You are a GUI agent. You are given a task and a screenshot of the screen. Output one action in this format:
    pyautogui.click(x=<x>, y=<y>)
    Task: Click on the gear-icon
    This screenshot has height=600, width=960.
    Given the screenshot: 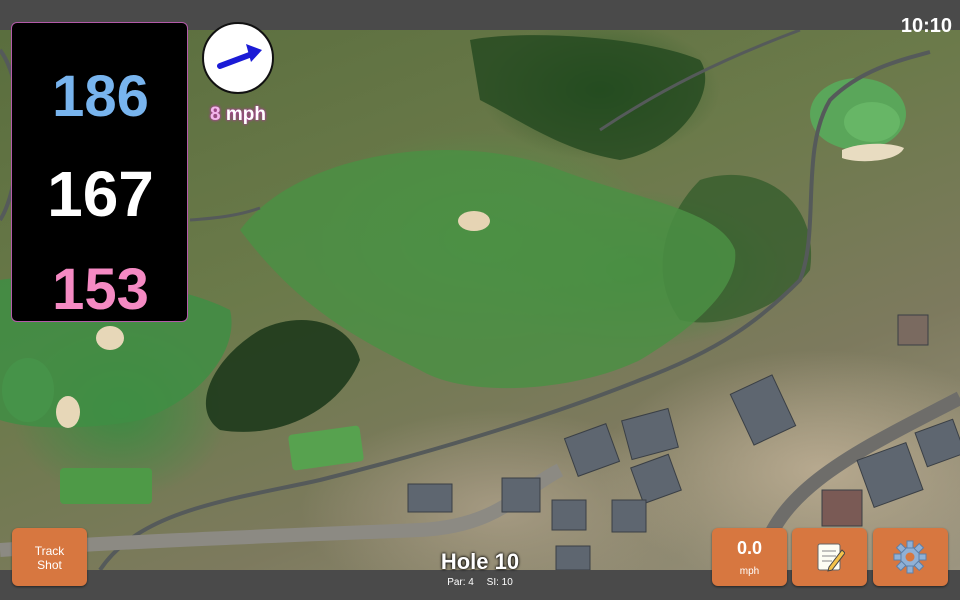 What is the action you would take?
    pyautogui.click(x=910, y=557)
    